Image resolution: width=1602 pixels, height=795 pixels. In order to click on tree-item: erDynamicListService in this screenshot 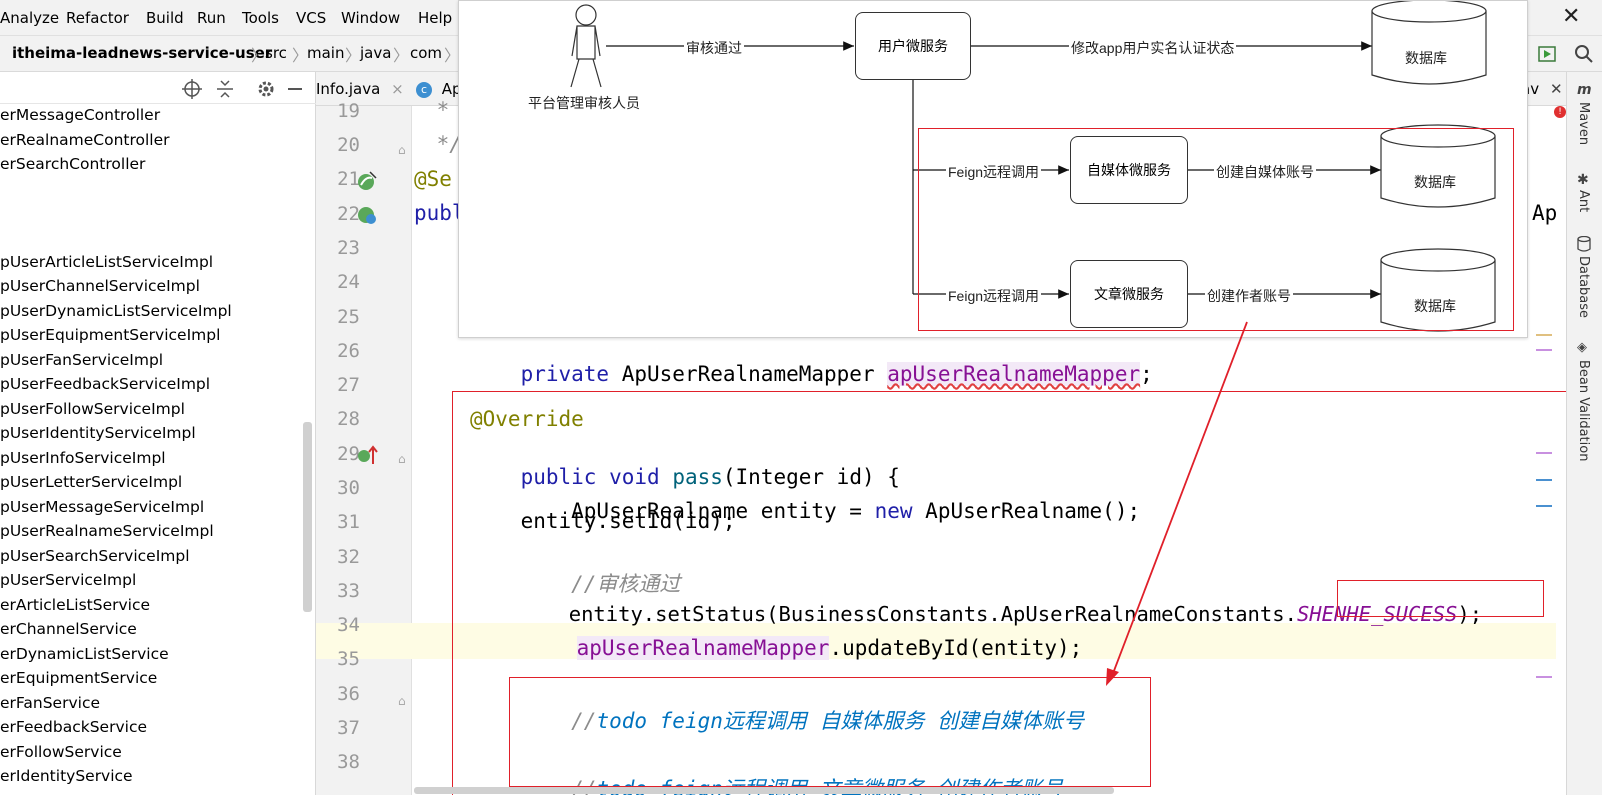, I will do `click(84, 654)`.